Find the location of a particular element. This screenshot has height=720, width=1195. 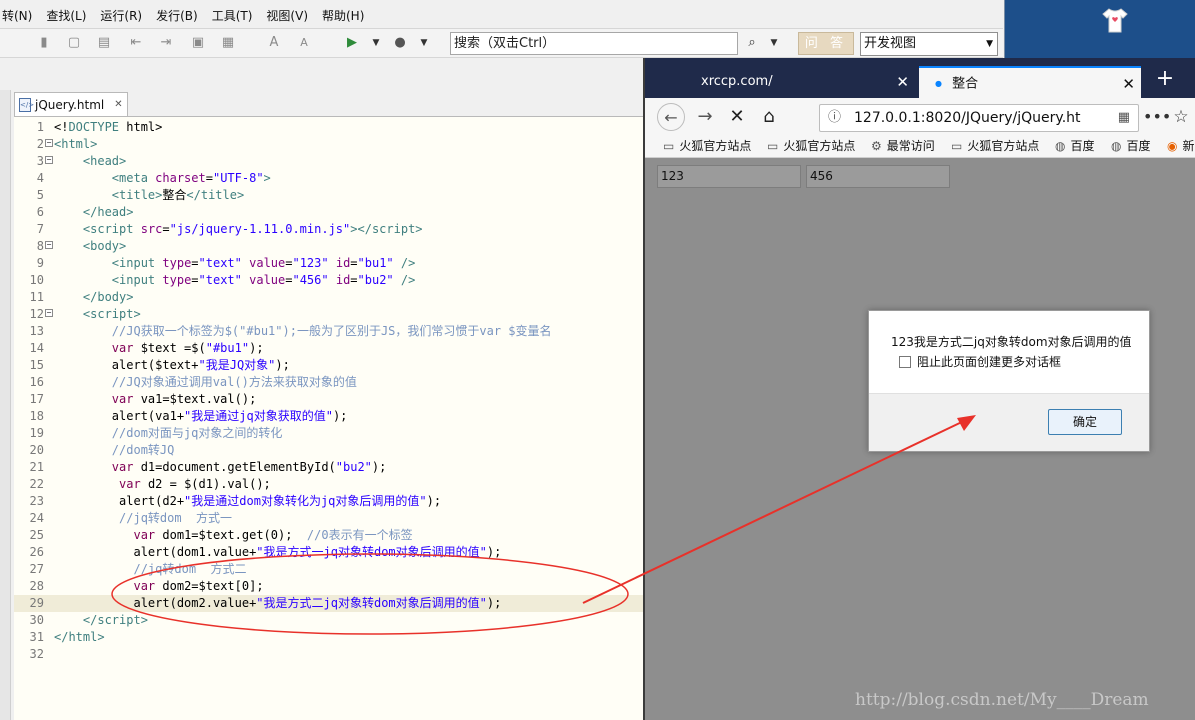

code-line: 2− <html> is located at coordinates (332, 144).